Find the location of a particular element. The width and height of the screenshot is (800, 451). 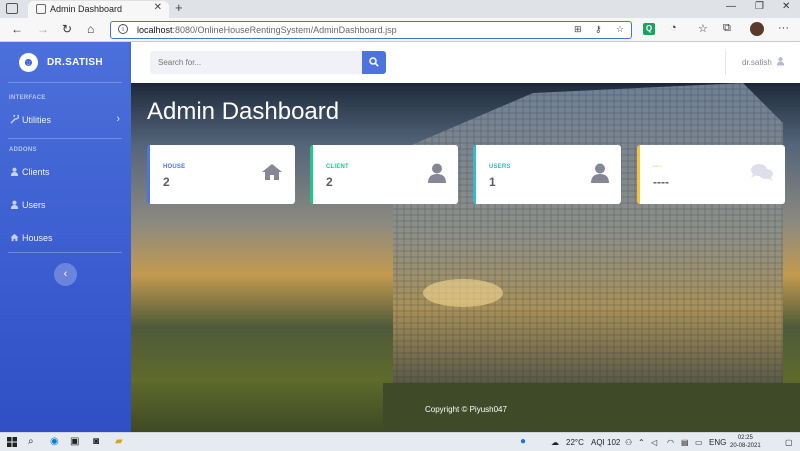

extension-icon: Q is located at coordinates (649, 29).